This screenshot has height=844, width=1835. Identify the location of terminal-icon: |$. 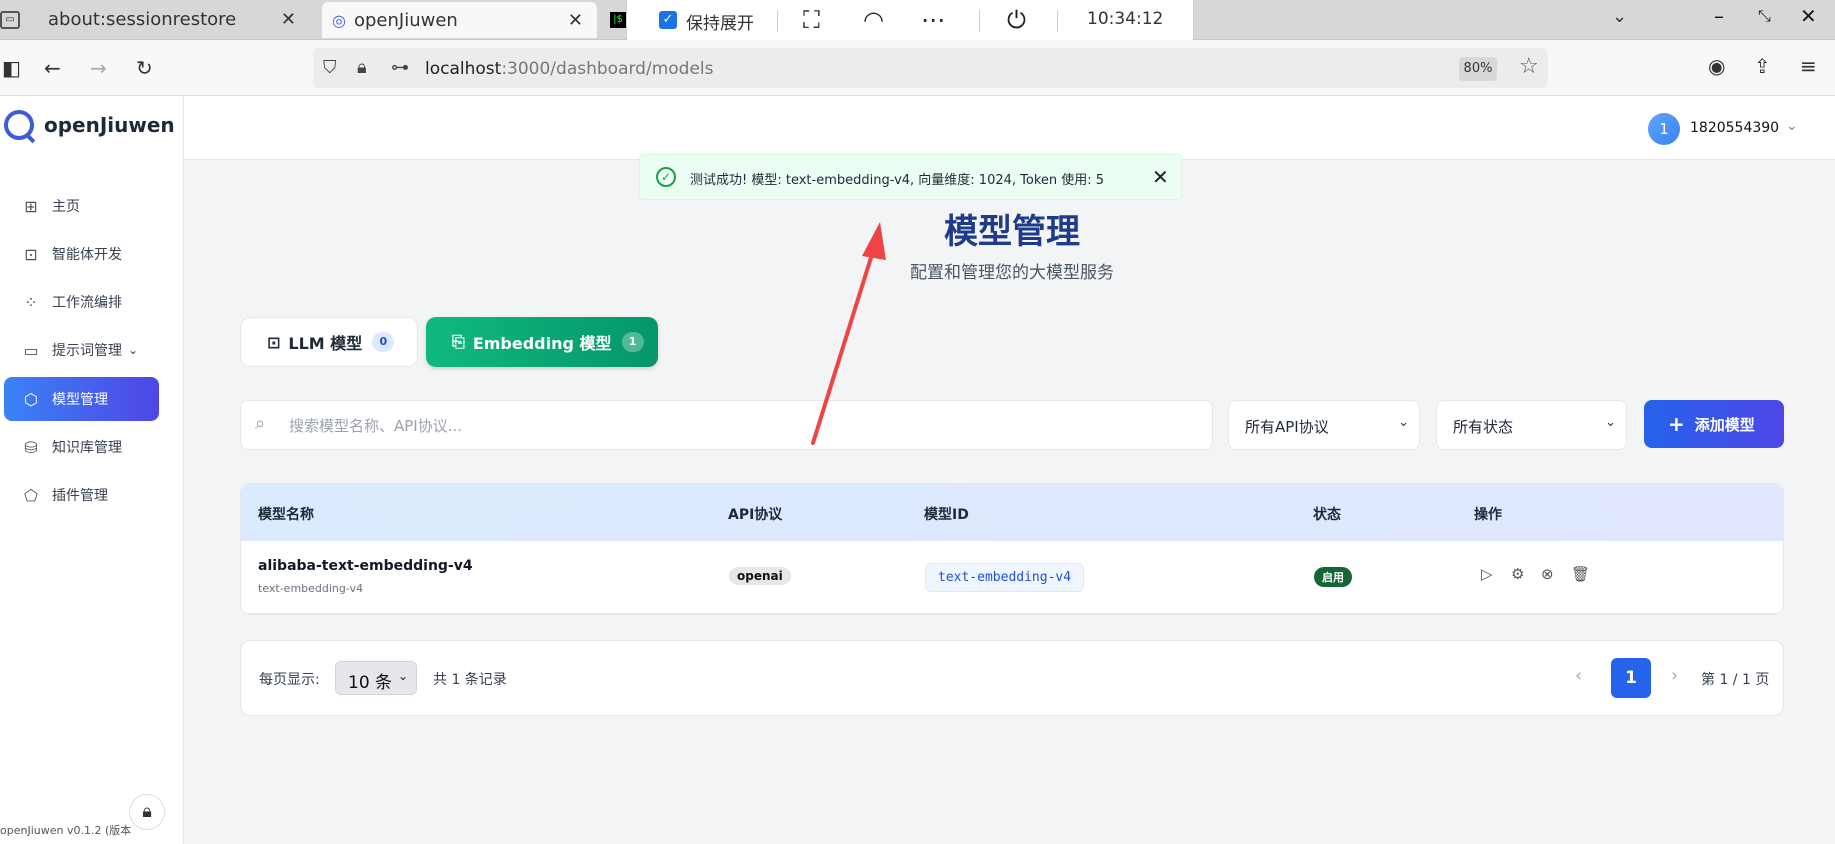
(618, 19).